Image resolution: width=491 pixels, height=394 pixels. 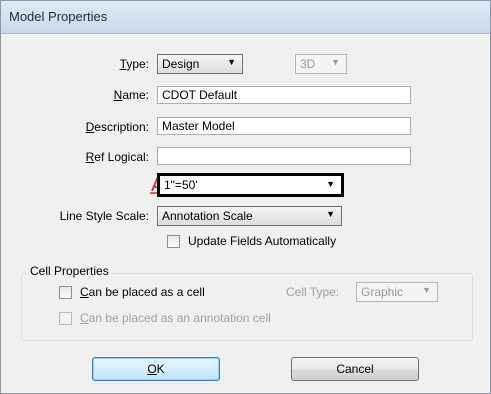 What do you see at coordinates (142, 292) in the screenshot?
I see `can-be-cell-label: Can be placed as a cell` at bounding box center [142, 292].